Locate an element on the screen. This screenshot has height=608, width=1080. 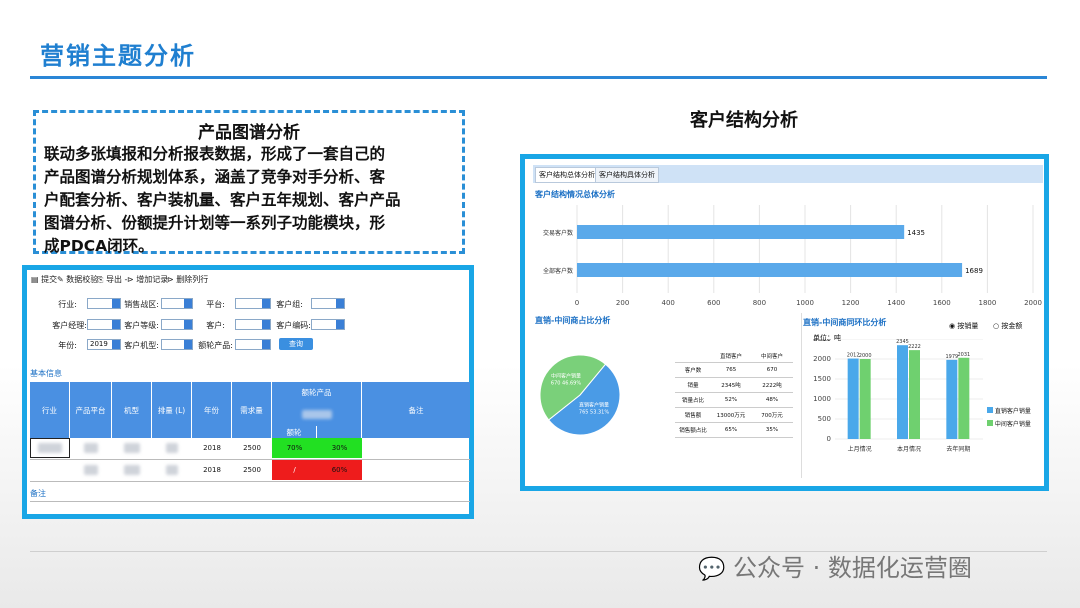
customer-level-select is located at coordinates (177, 324).